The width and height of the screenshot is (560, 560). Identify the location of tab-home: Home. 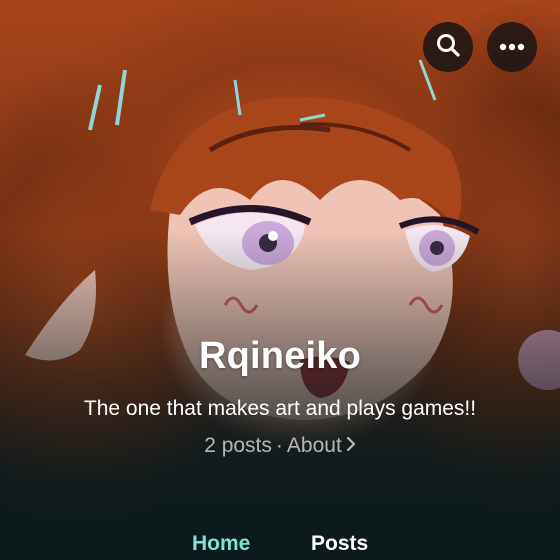
(221, 544).